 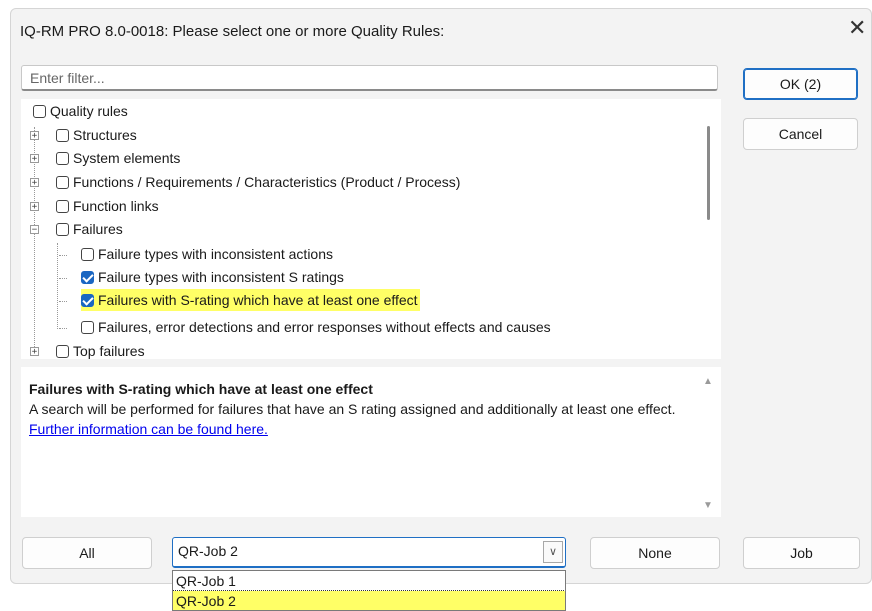 What do you see at coordinates (369, 600) in the screenshot?
I see `job-option-selected: QR-Job 2` at bounding box center [369, 600].